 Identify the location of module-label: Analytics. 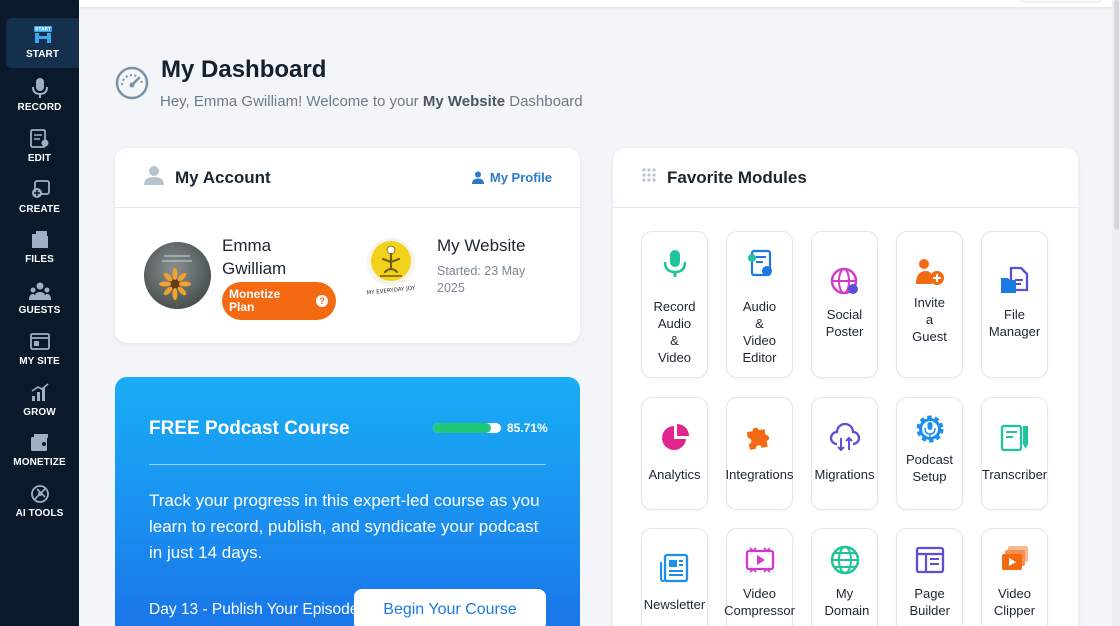
(674, 474).